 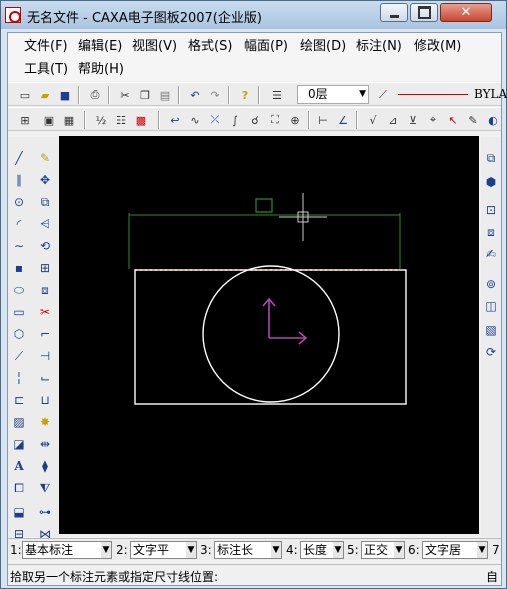 I want to click on line-icon: ╱, so click(x=19, y=158).